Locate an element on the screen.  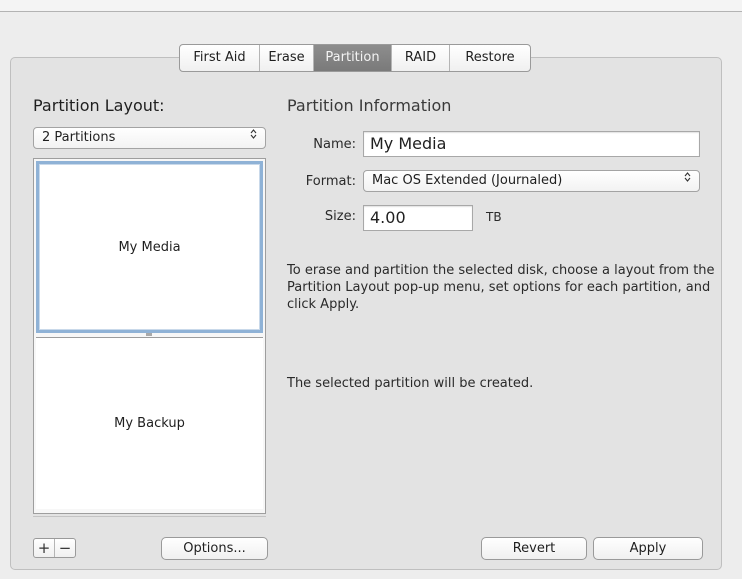
tab-erase: Erase is located at coordinates (287, 58).